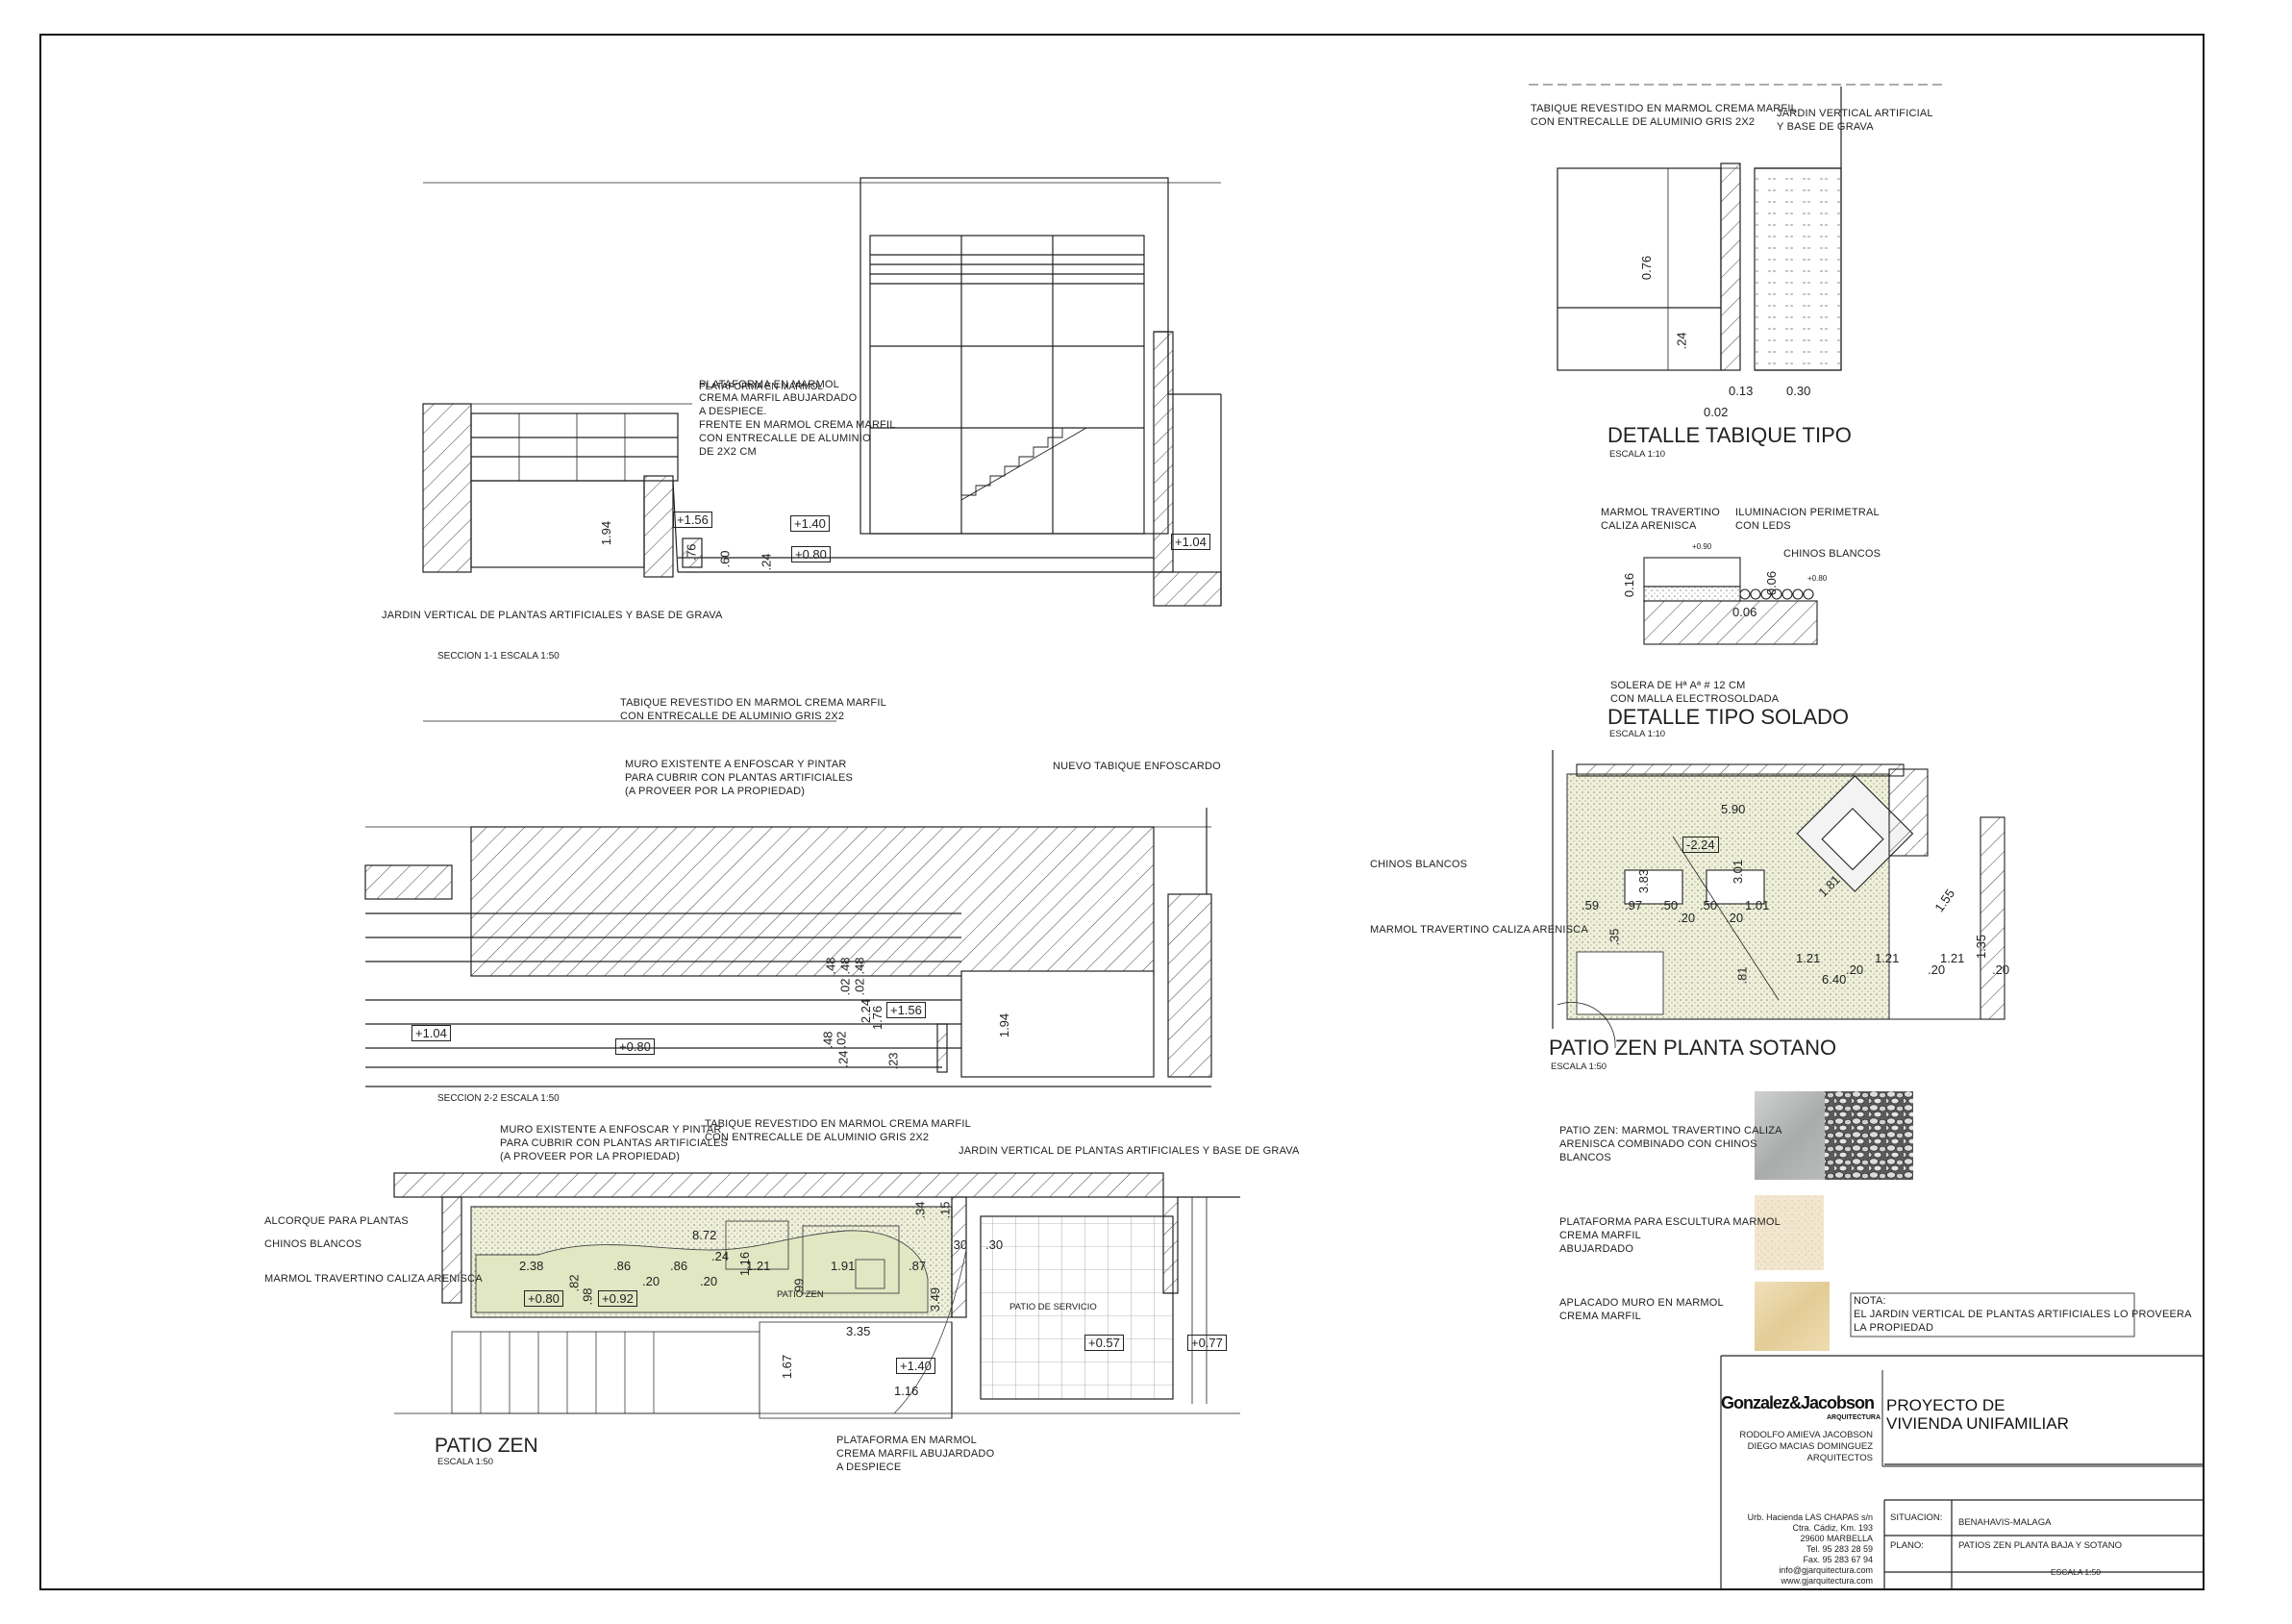 This screenshot has height=1624, width=2292. I want to click on dim-ps-135: 1.35, so click(1982, 947).